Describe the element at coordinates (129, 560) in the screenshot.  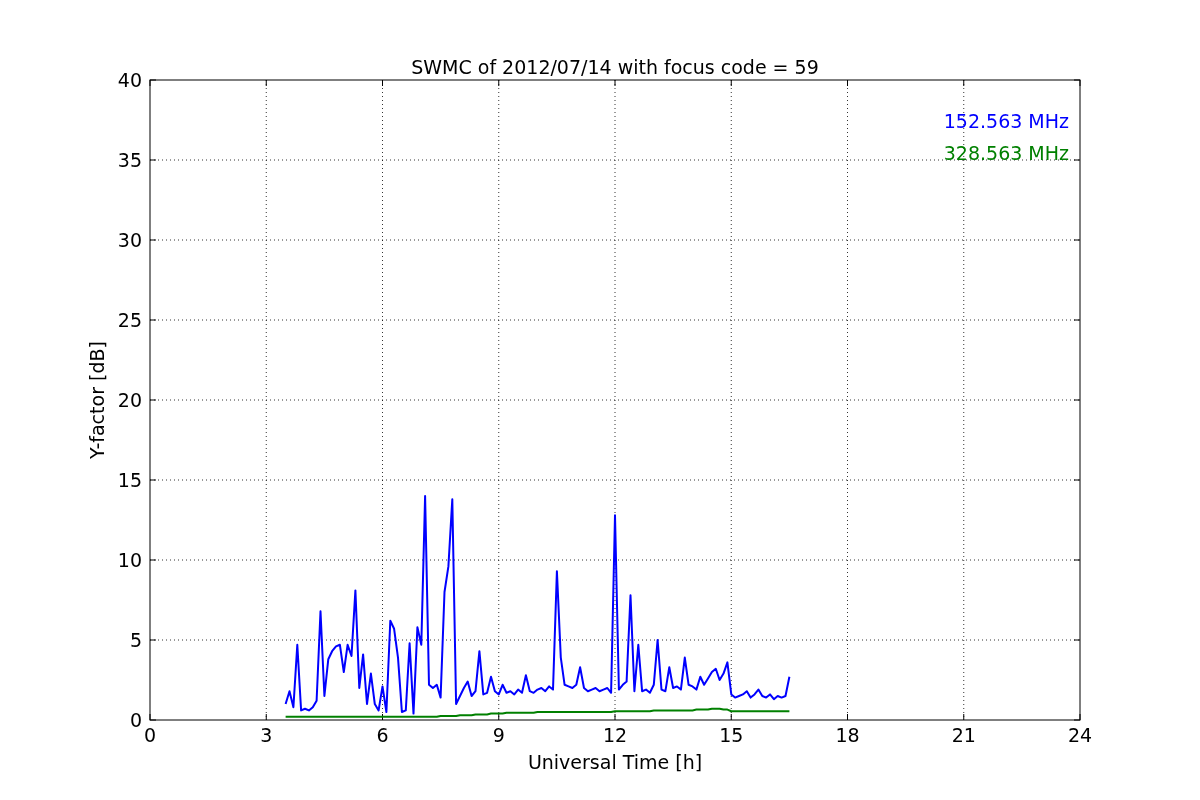
I see `y-tick-label: 10` at that location.